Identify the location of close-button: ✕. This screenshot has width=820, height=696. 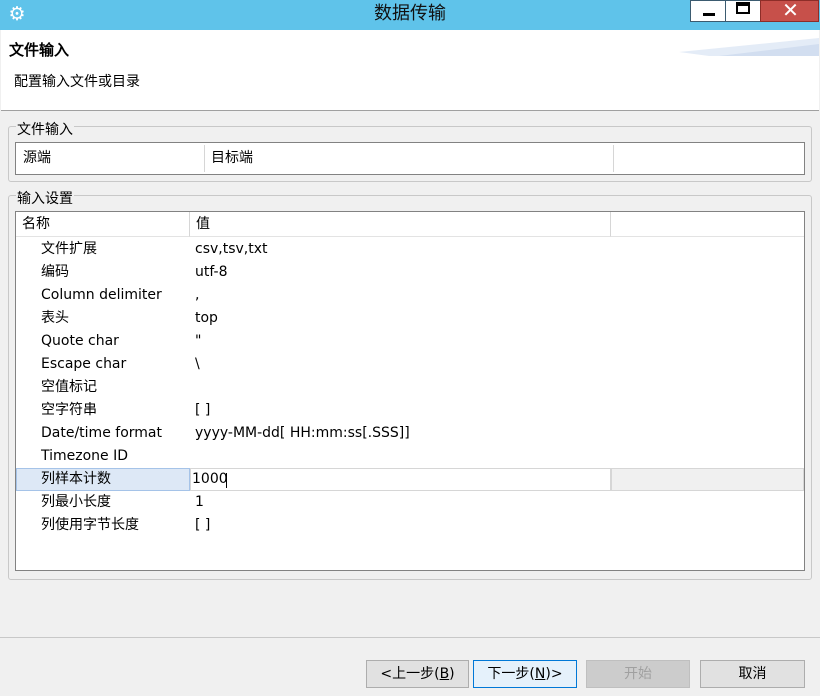
(789, 11).